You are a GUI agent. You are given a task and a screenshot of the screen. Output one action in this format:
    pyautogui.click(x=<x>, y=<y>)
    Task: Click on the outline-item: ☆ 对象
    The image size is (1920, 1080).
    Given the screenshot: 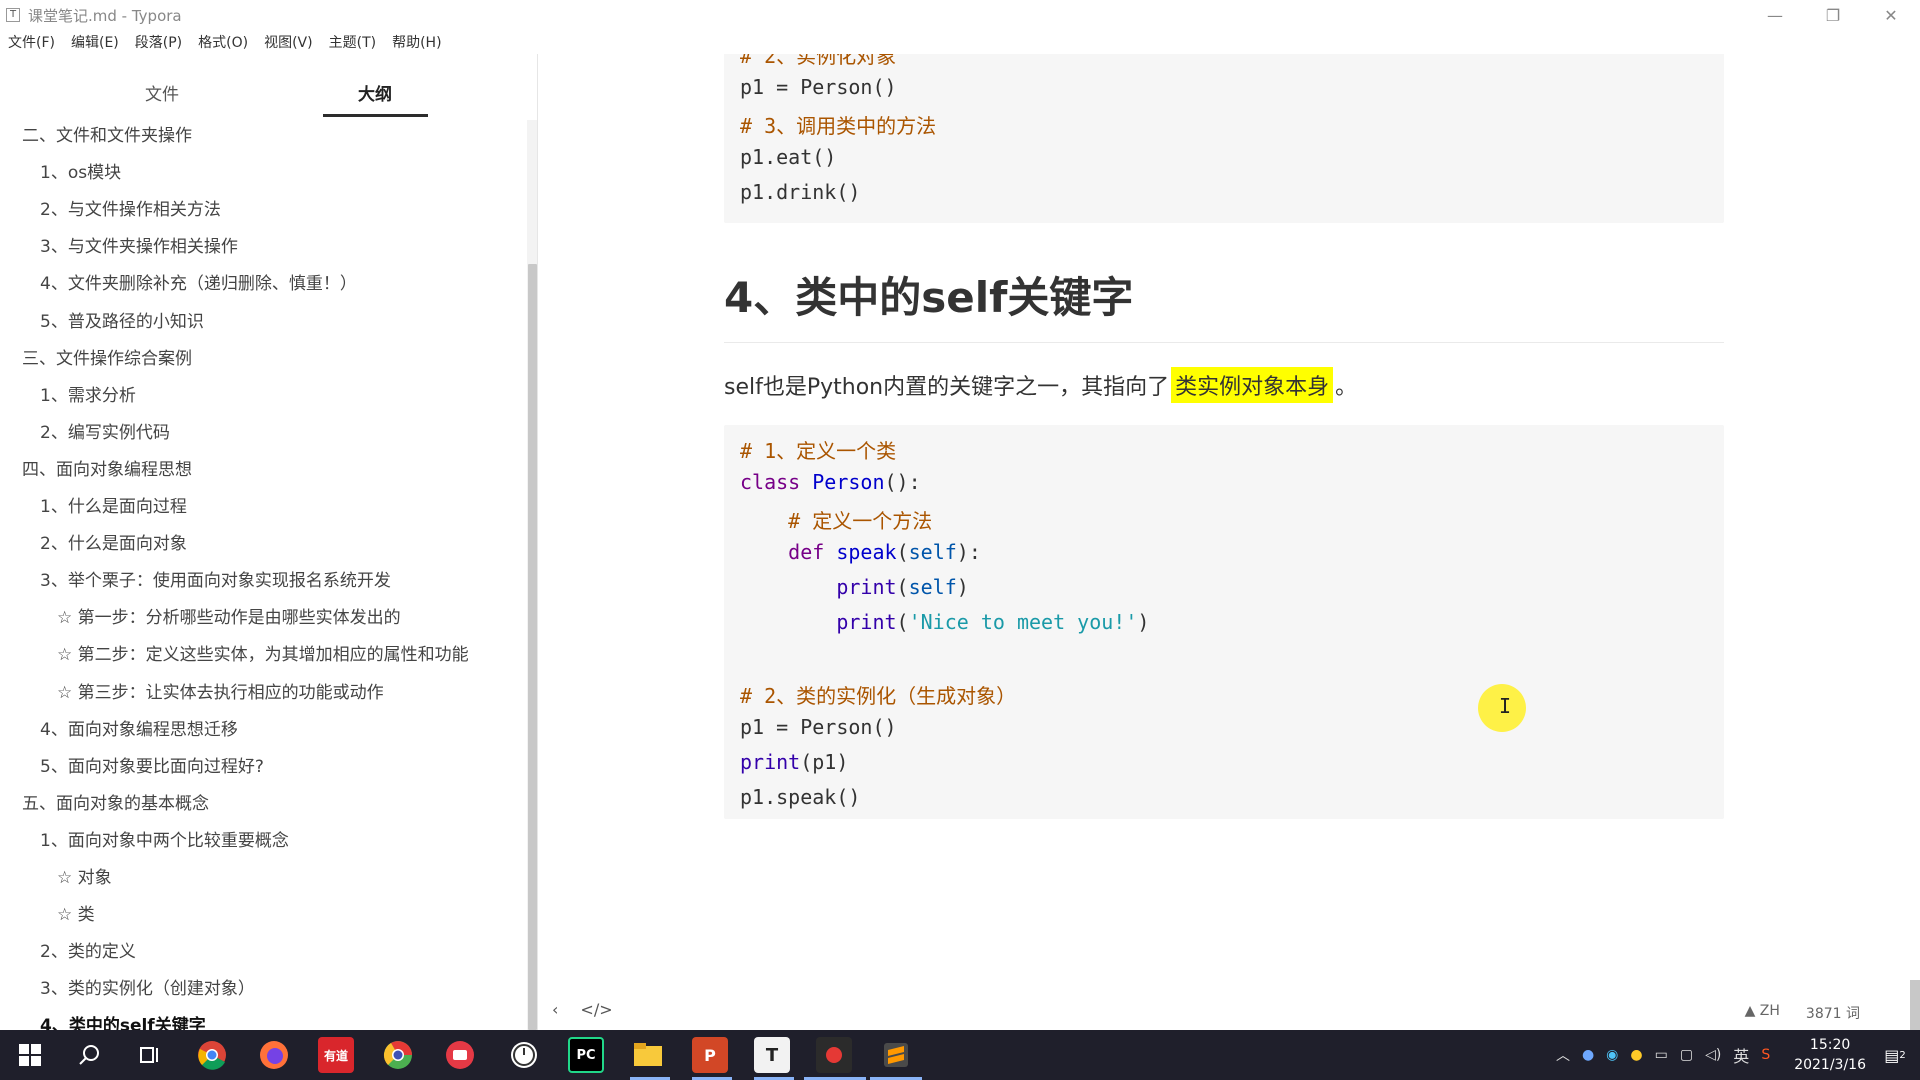 What is the action you would take?
    pyautogui.click(x=84, y=875)
    